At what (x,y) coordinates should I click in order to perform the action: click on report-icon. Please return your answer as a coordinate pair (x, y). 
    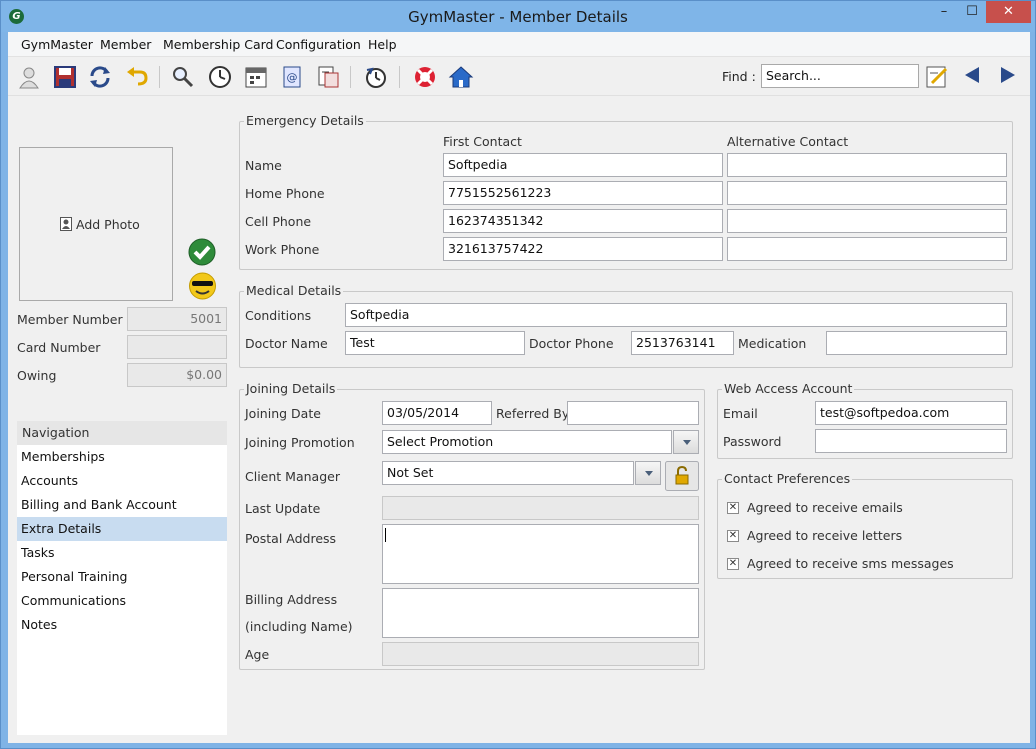
    Looking at the image, I should click on (328, 77).